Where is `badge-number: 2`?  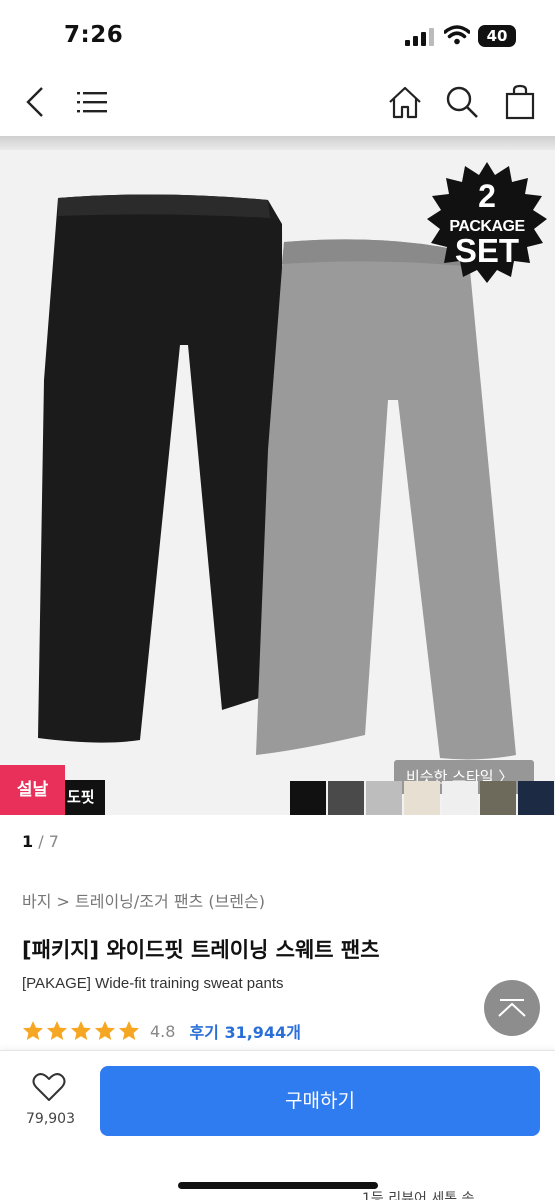 badge-number: 2 is located at coordinates (487, 196).